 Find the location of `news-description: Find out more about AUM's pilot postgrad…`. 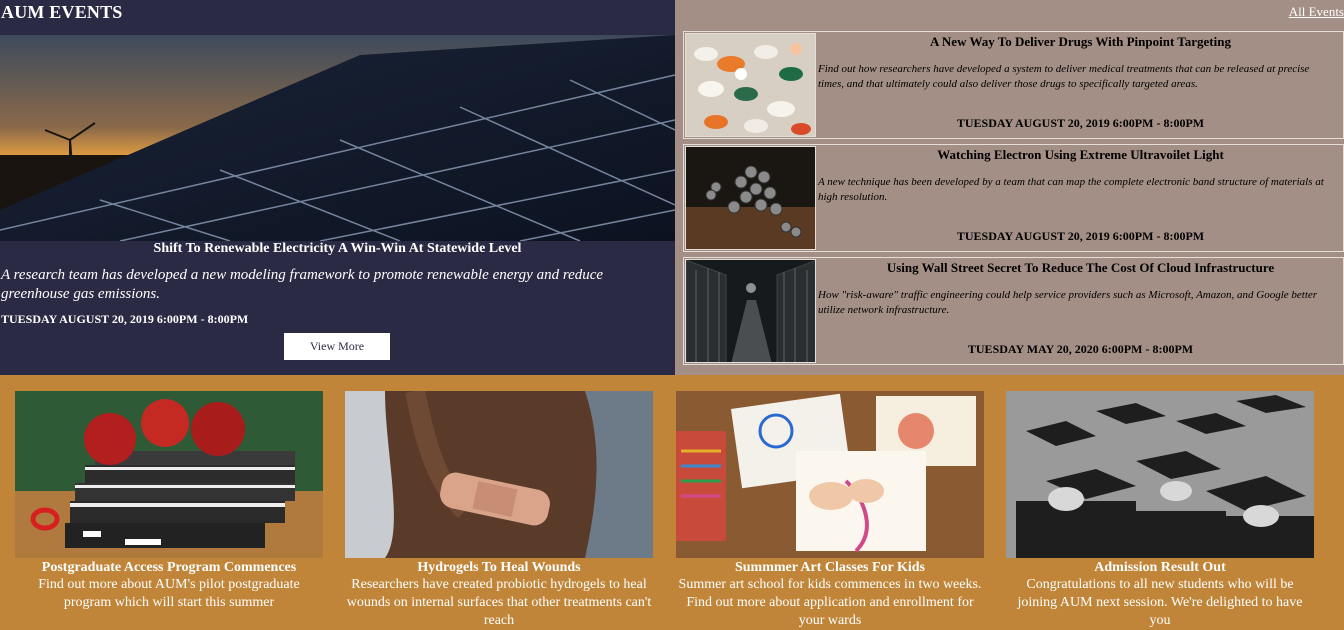

news-description: Find out more about AUM's pilot postgrad… is located at coordinates (169, 593).